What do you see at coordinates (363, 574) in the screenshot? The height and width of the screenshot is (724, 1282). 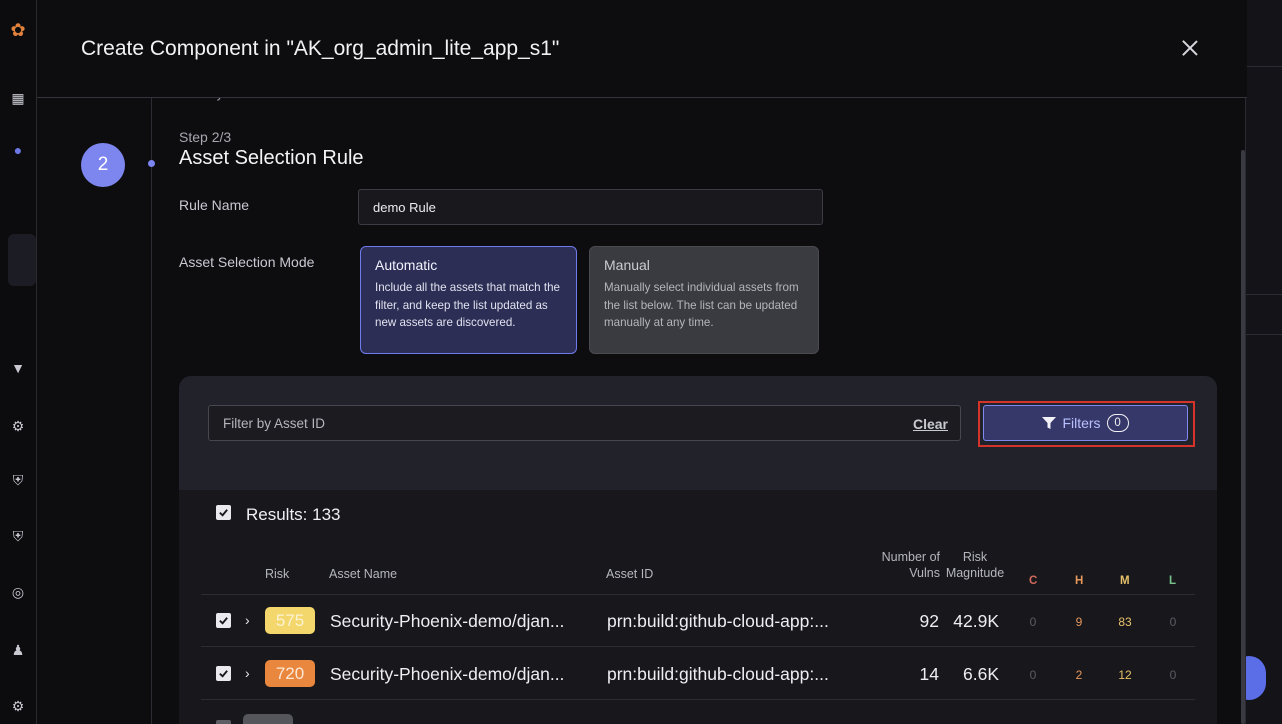 I see `column-header-asset-name: Asset Name` at bounding box center [363, 574].